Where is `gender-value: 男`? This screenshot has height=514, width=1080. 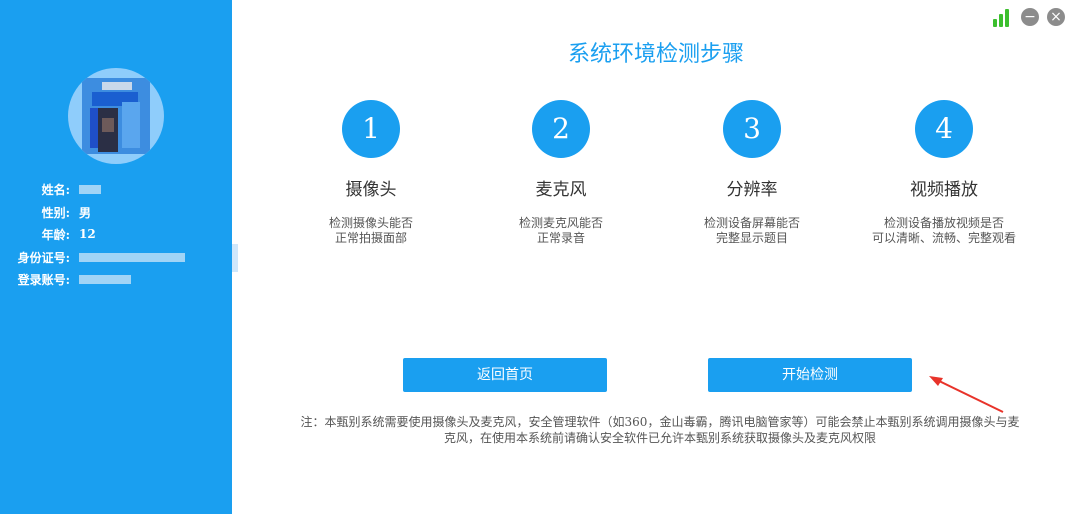
gender-value: 男 is located at coordinates (85, 212).